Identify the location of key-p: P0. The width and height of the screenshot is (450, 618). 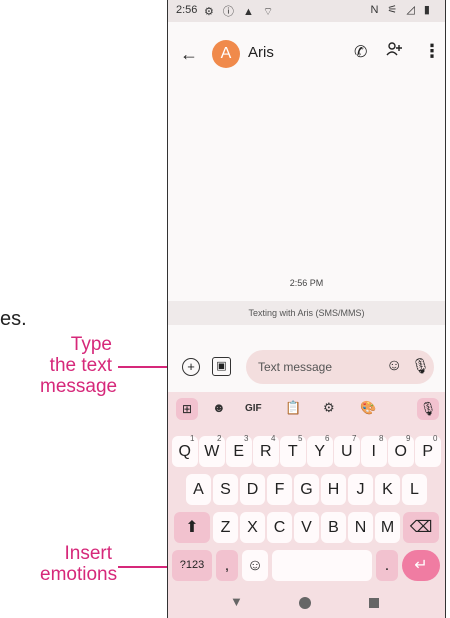
(428, 450).